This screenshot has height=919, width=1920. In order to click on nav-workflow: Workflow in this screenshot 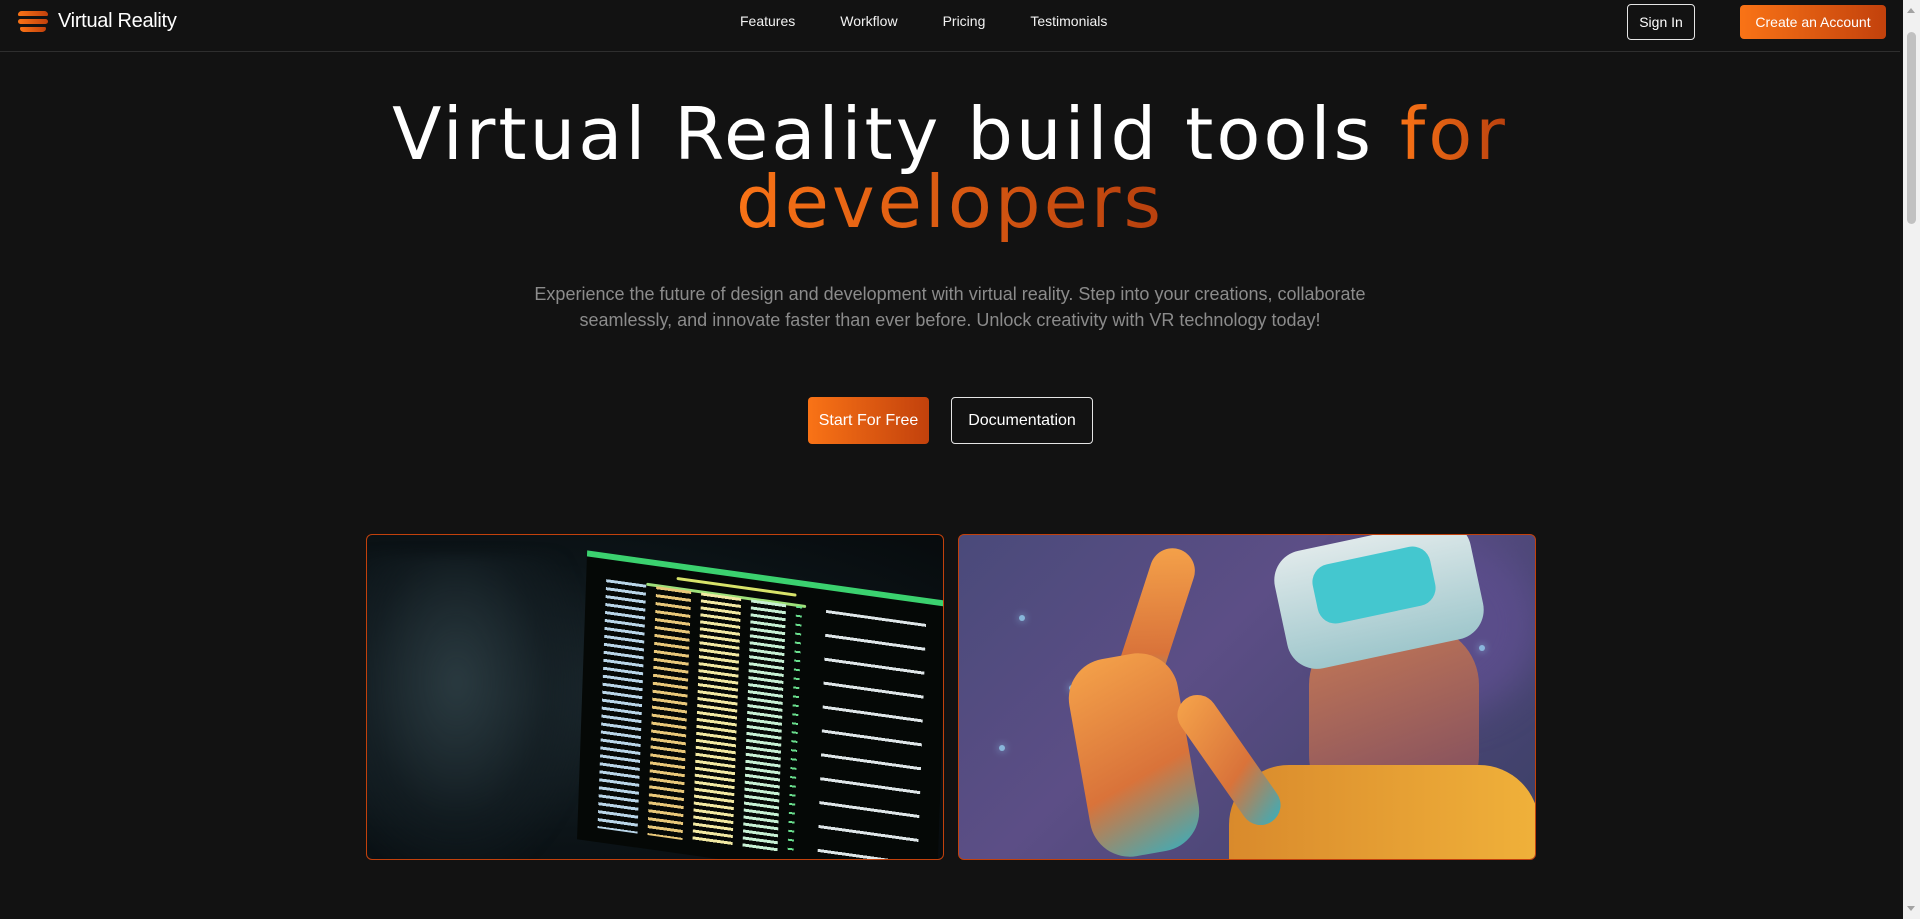, I will do `click(868, 21)`.